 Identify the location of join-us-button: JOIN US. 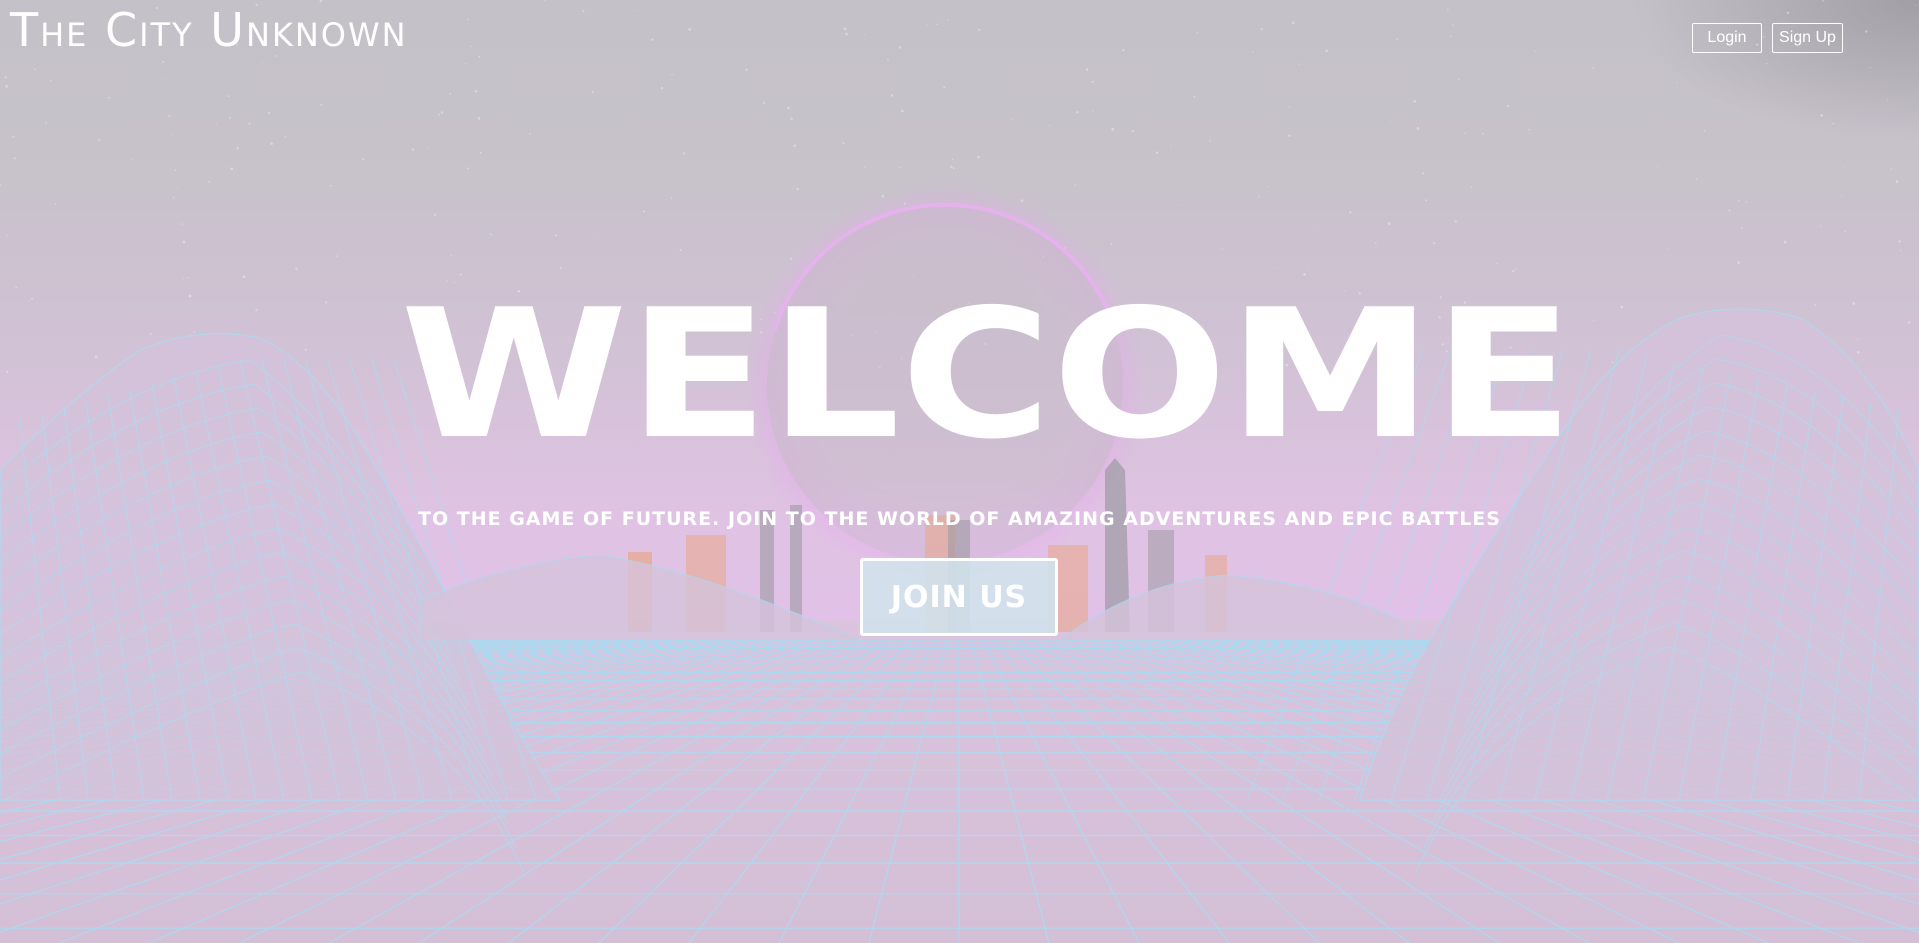
(959, 597).